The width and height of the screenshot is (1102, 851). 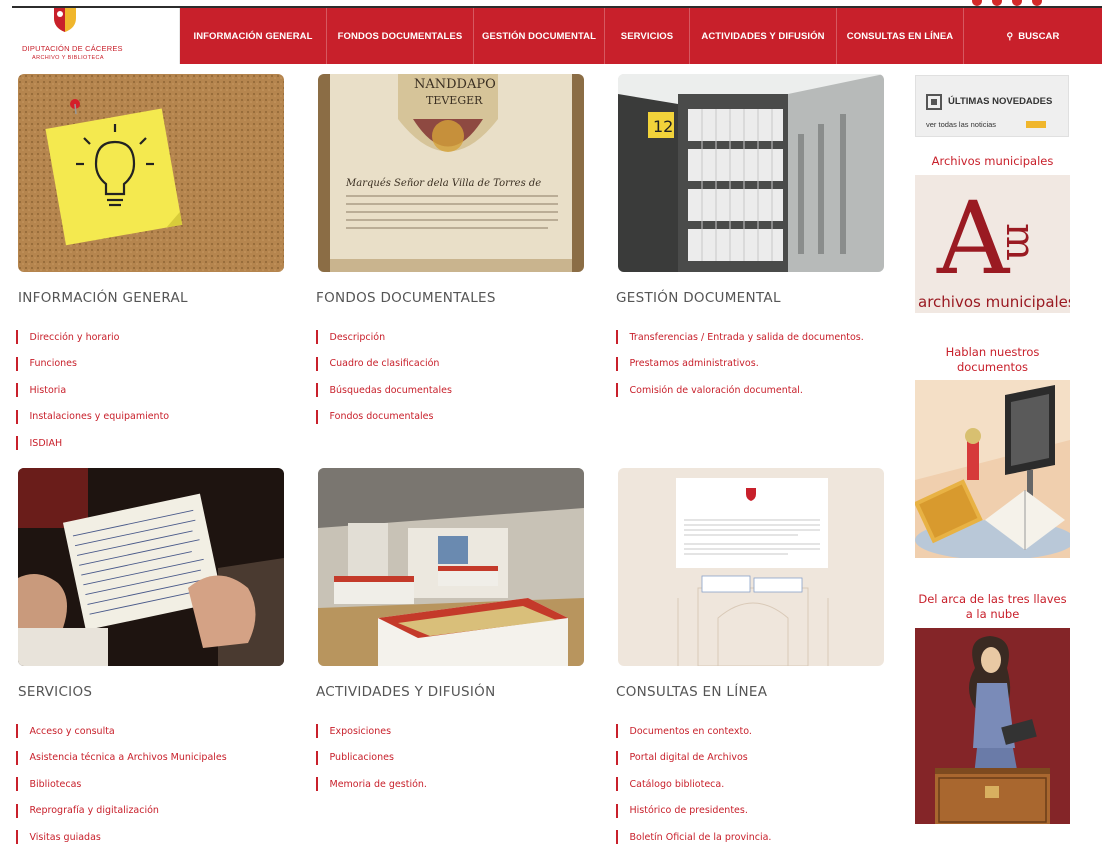 I want to click on svg-text: m, so click(x=1020, y=242).